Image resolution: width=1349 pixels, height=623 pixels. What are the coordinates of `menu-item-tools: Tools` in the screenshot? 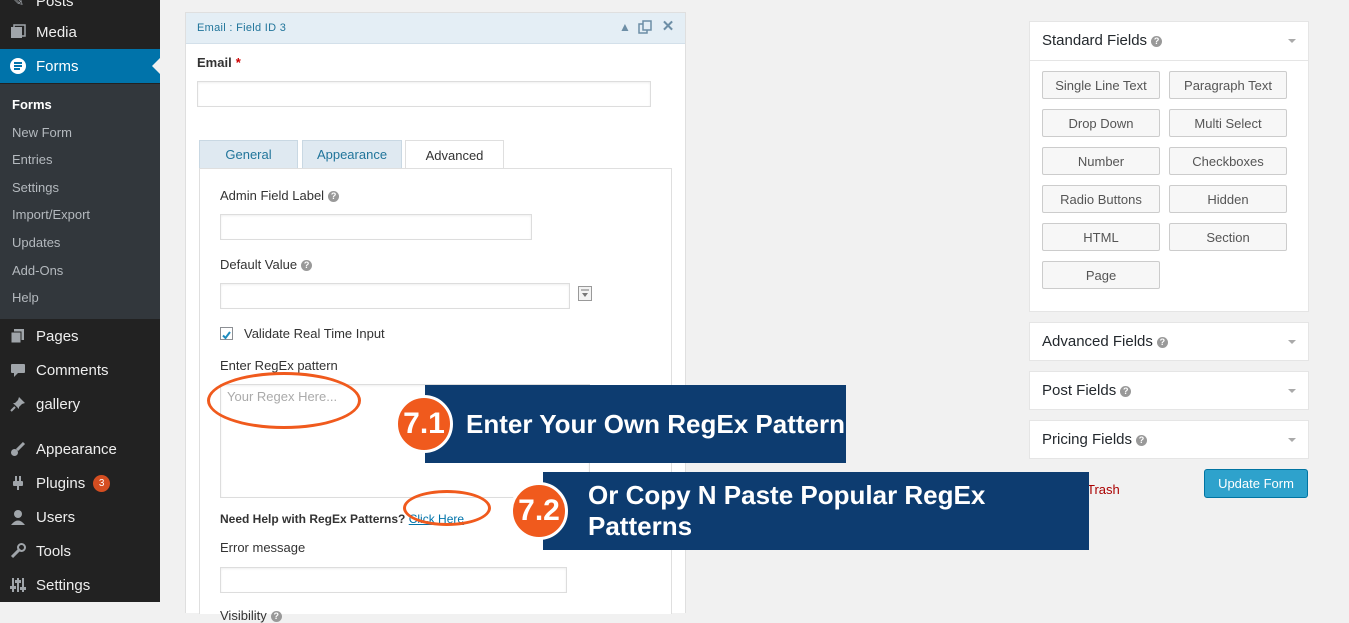 It's located at (80, 551).